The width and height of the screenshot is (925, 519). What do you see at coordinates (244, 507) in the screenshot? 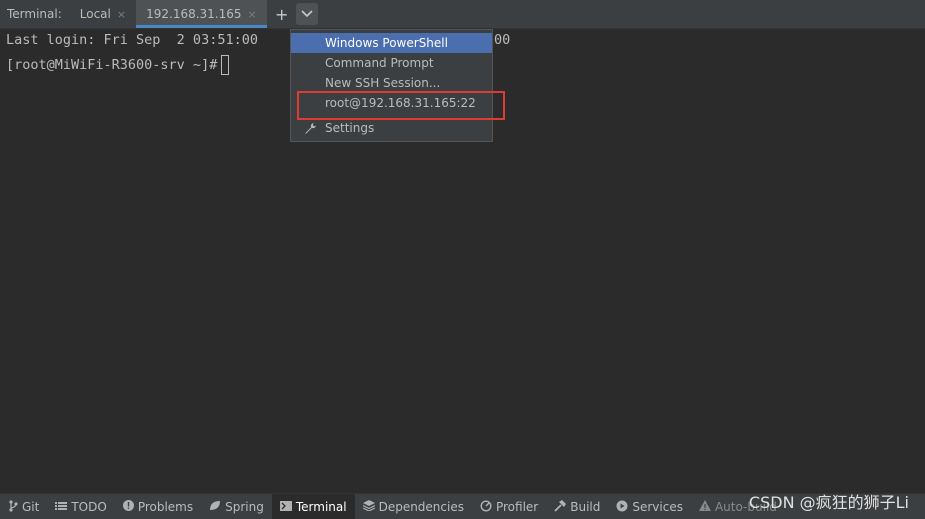
I see `tool-window-label: Spring` at bounding box center [244, 507].